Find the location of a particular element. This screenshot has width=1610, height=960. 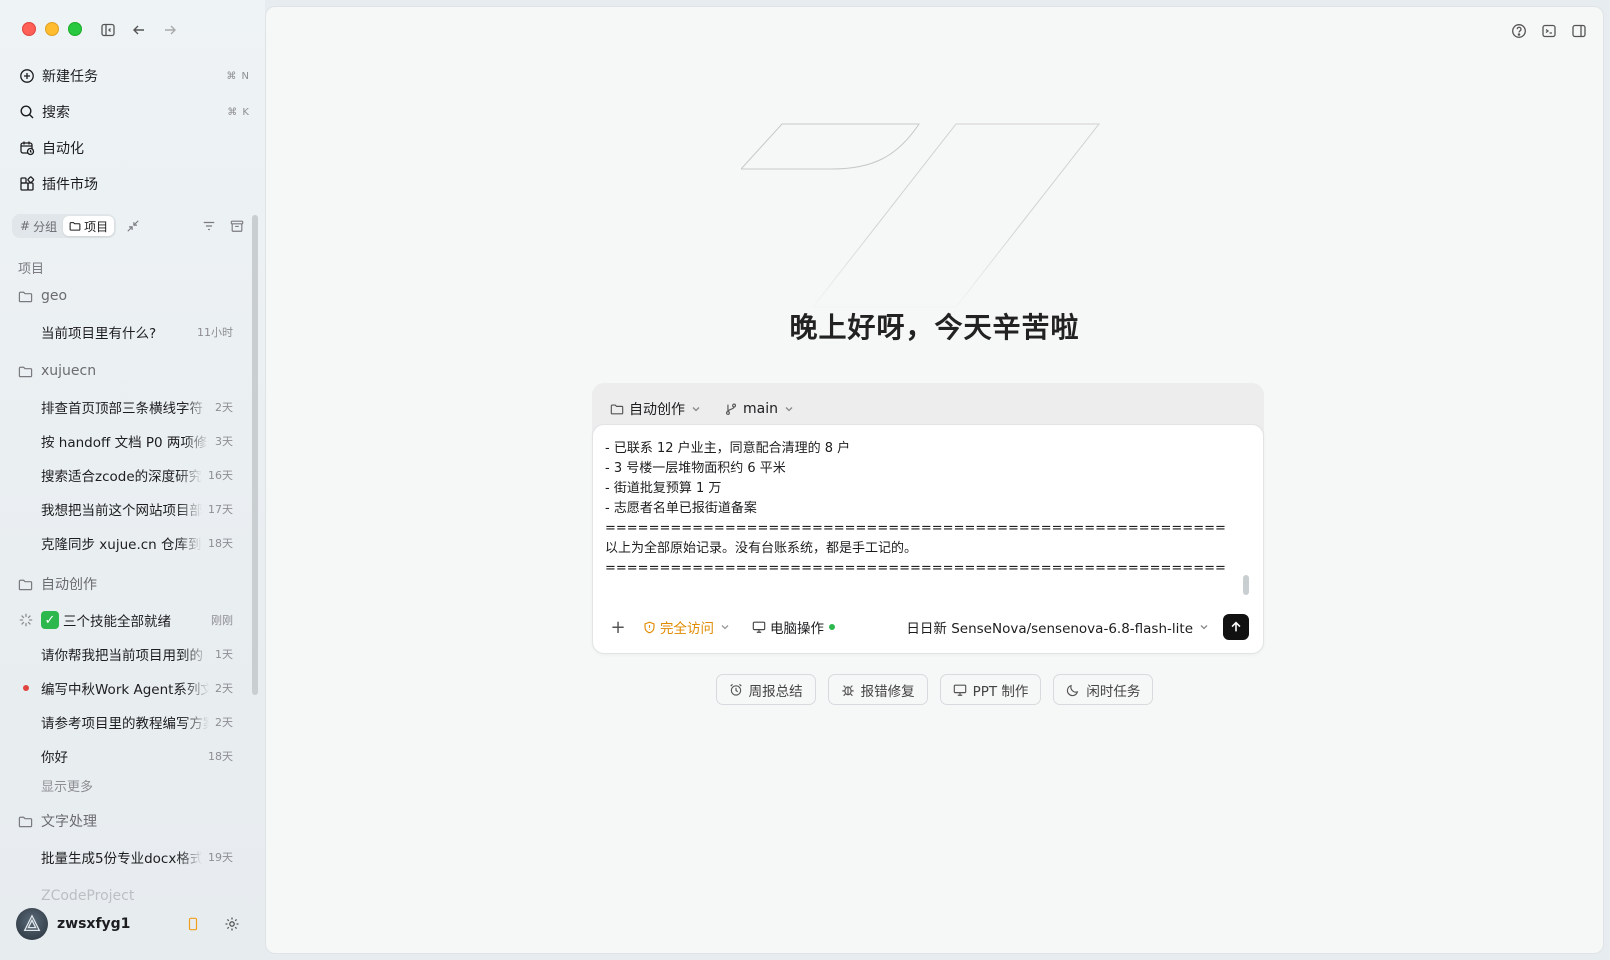

task-item: 你好 18天 is located at coordinates (137, 756).